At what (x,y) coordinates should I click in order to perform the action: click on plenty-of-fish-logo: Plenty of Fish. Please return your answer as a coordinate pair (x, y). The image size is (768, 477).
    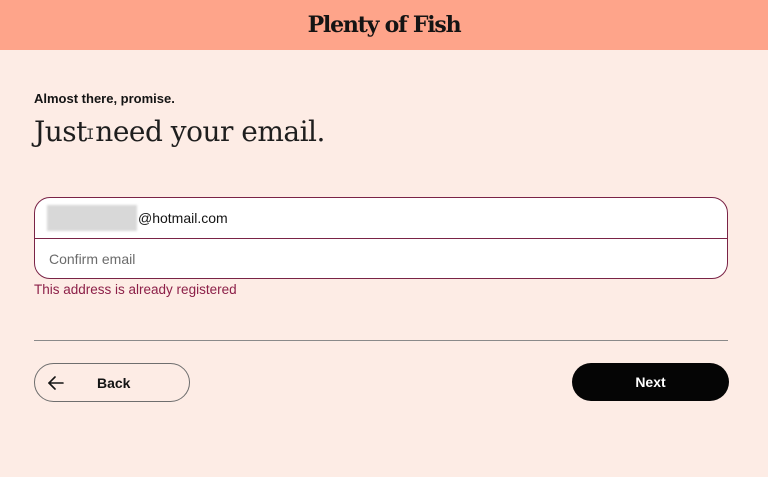
    Looking at the image, I should click on (385, 25).